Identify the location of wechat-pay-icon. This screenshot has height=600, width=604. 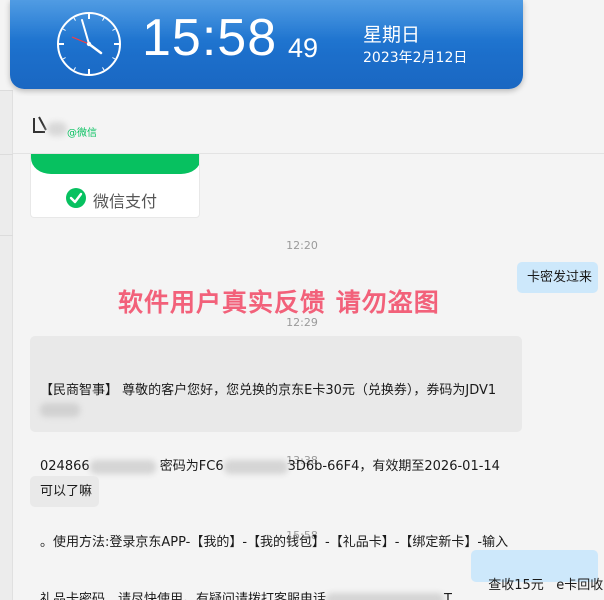
(76, 198).